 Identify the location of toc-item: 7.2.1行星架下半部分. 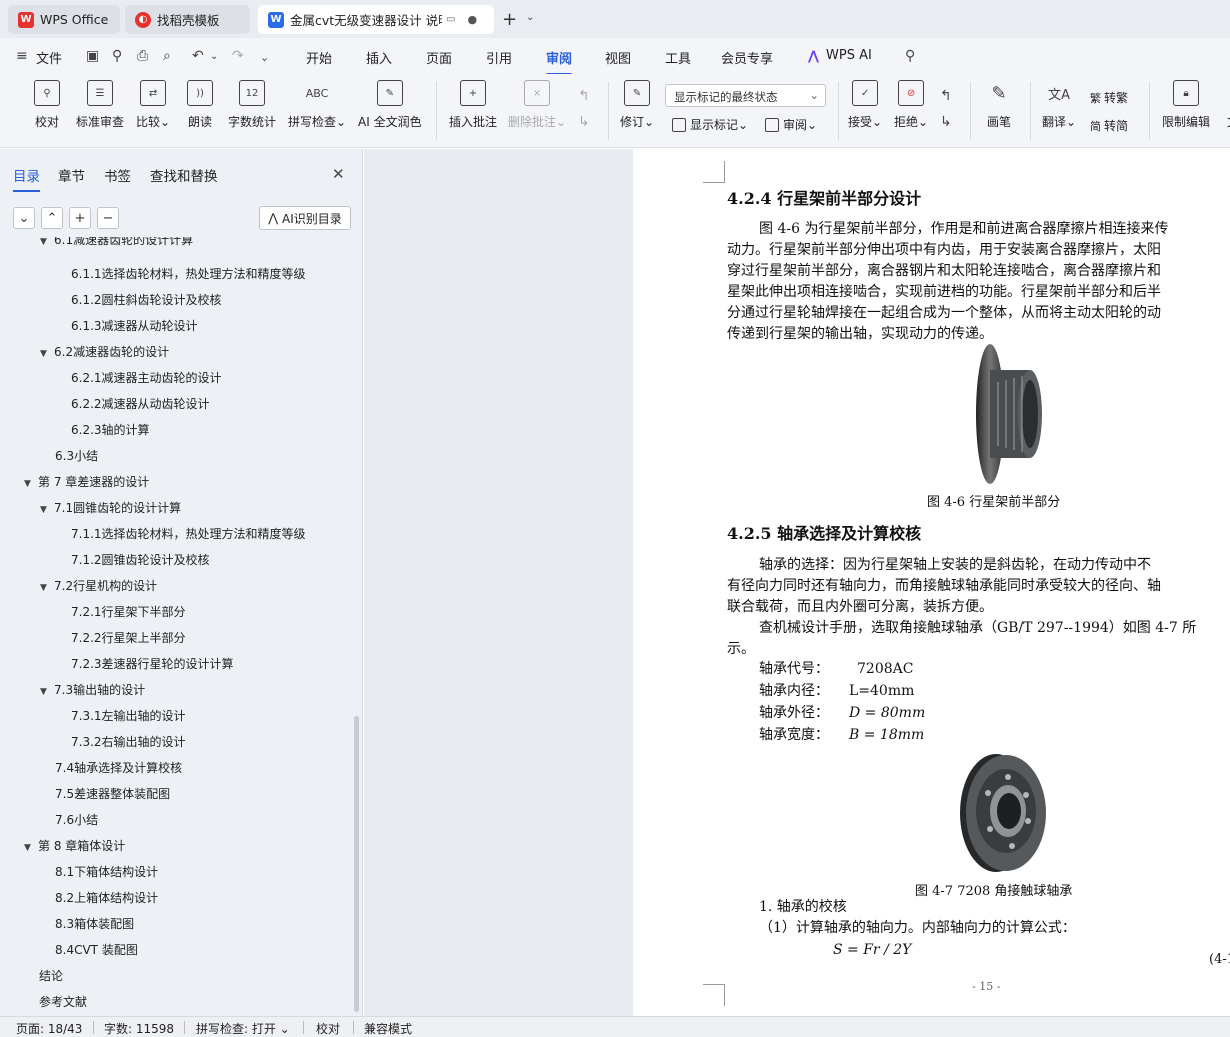
(128, 611).